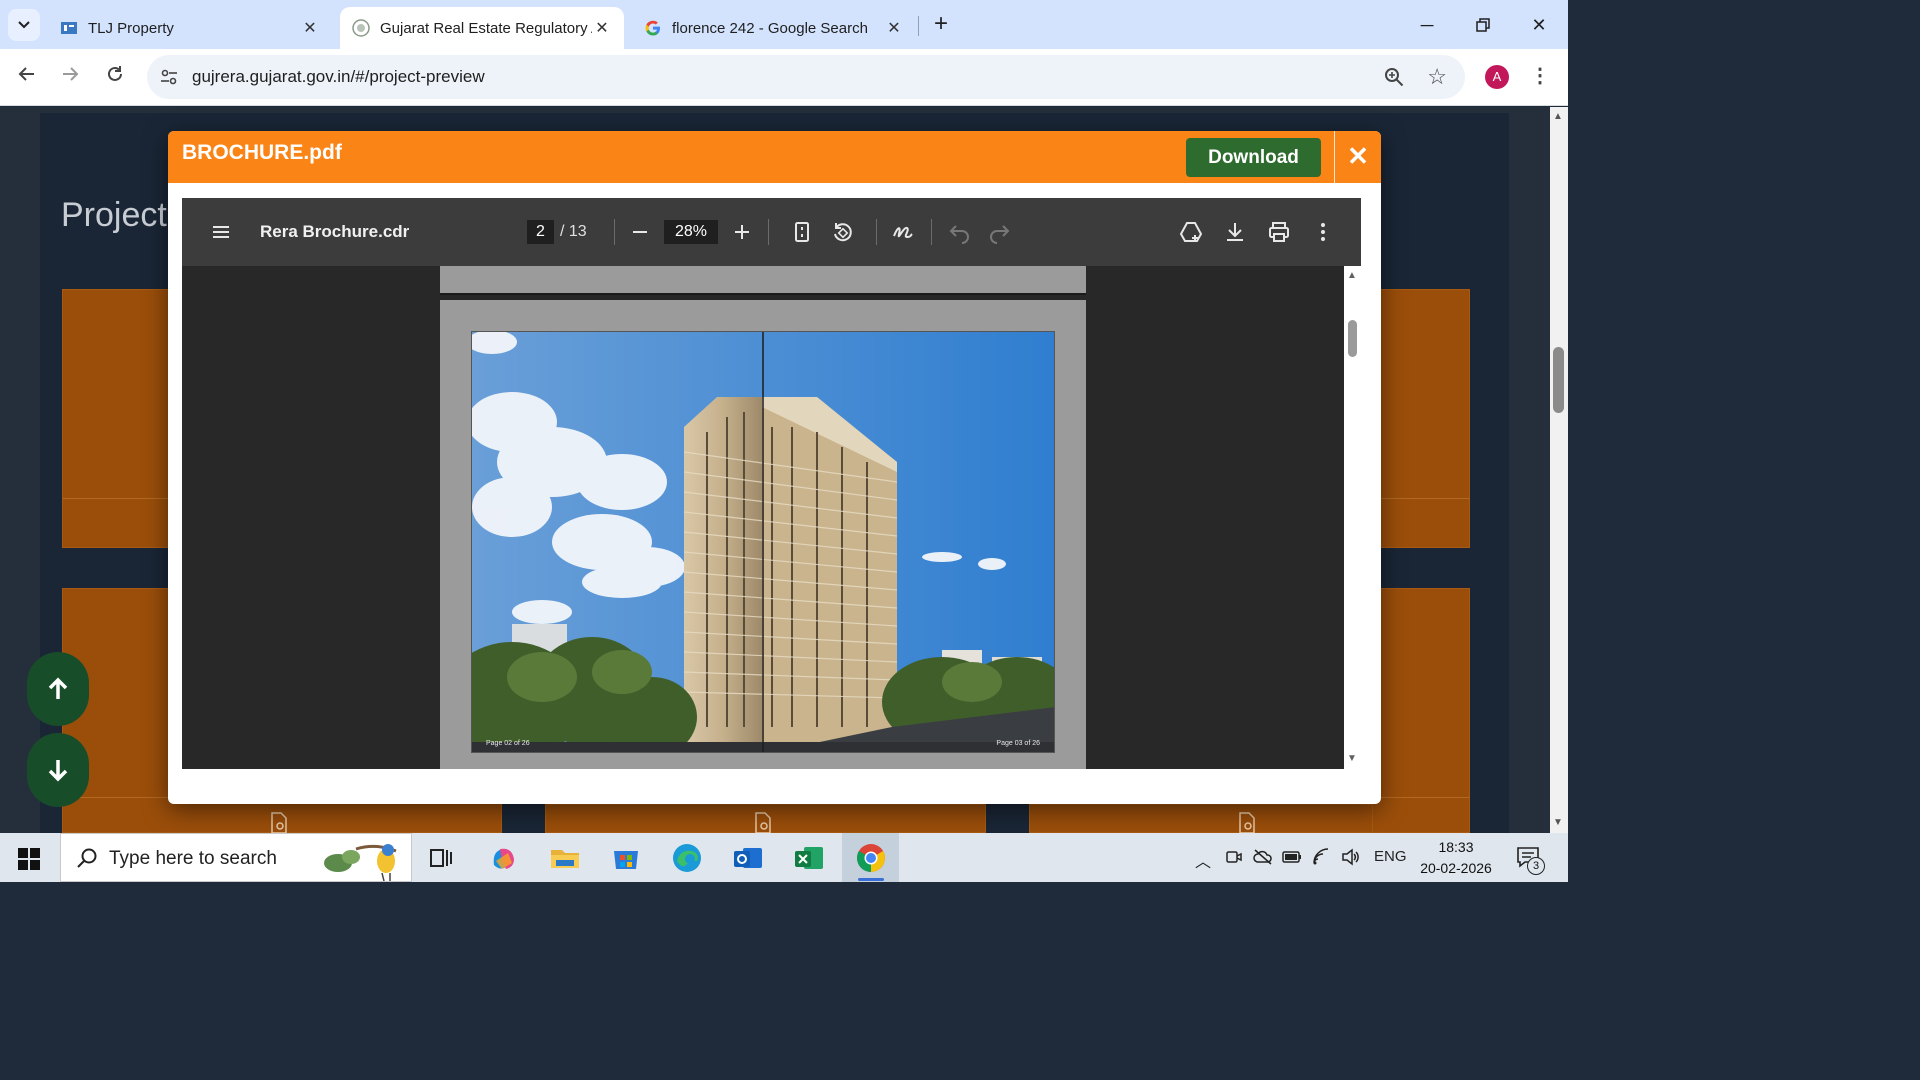  Describe the element at coordinates (626, 858) in the screenshot. I see `microsoft-store-icon` at that location.